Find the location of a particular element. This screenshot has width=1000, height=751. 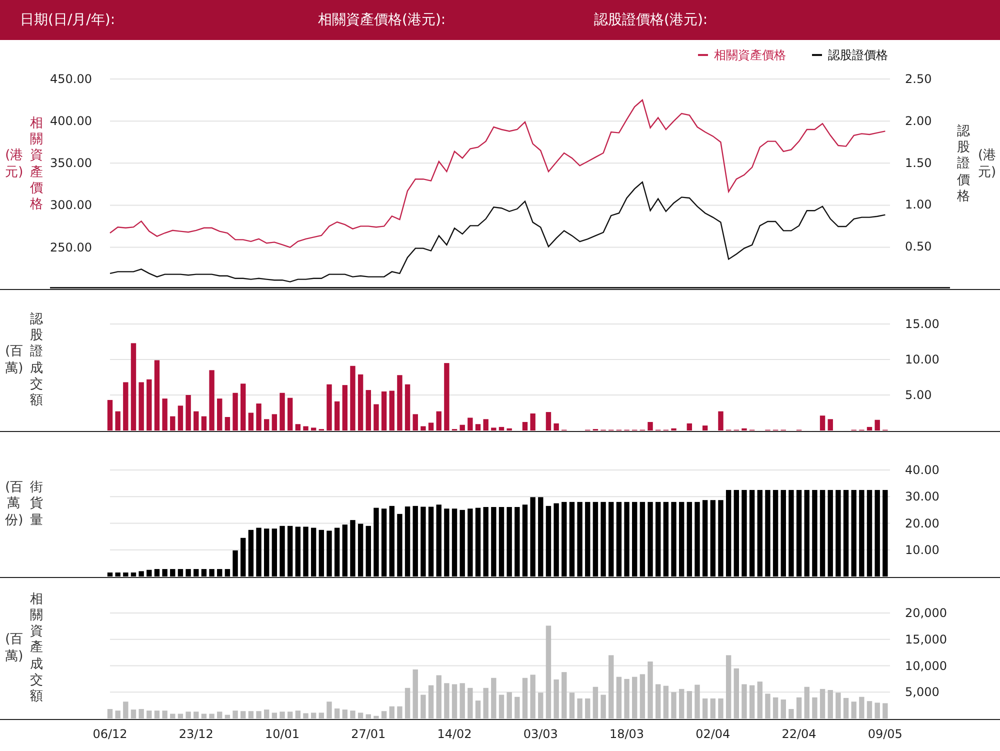

legend-label: 認股證價格 is located at coordinates (858, 55).